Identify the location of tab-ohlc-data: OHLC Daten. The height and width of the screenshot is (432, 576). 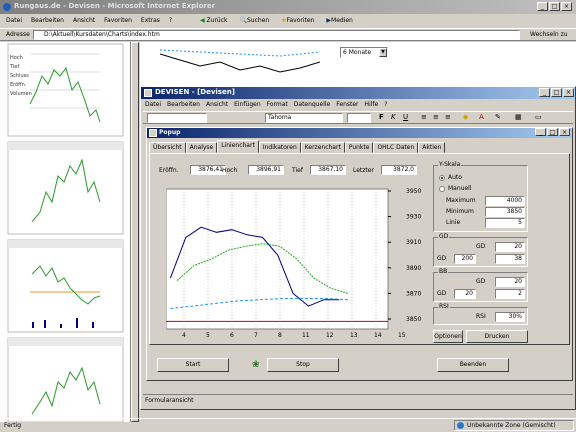
(396, 147).